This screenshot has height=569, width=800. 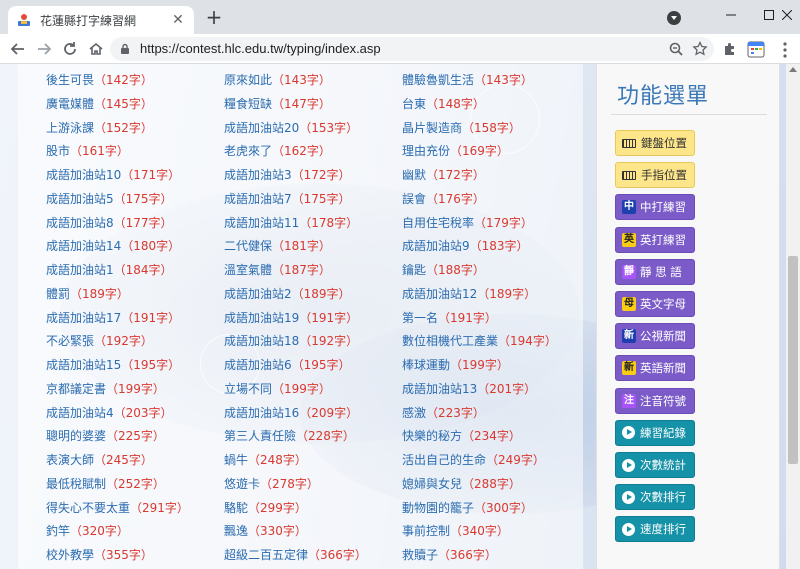 What do you see at coordinates (76, 484) in the screenshot?
I see `article-title: 最低稅賦制` at bounding box center [76, 484].